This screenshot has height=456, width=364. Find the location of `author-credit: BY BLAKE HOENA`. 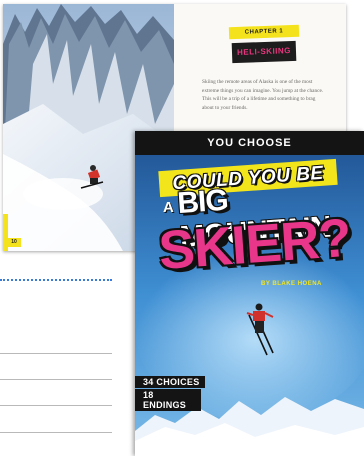

author-credit: BY BLAKE HOENA is located at coordinates (291, 284).